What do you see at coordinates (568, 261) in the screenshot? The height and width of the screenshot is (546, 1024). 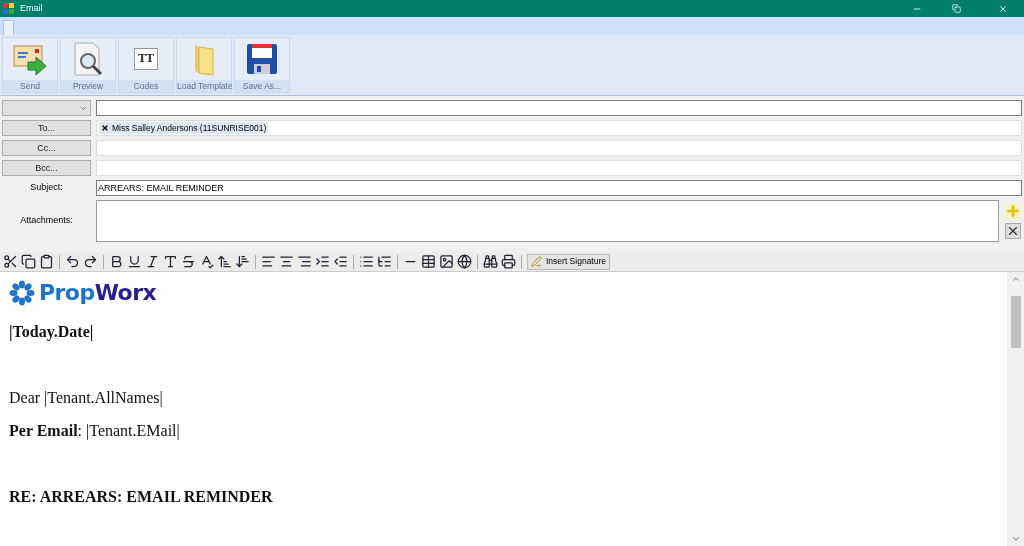 I see `insert-signature-button: Insert Signature` at bounding box center [568, 261].